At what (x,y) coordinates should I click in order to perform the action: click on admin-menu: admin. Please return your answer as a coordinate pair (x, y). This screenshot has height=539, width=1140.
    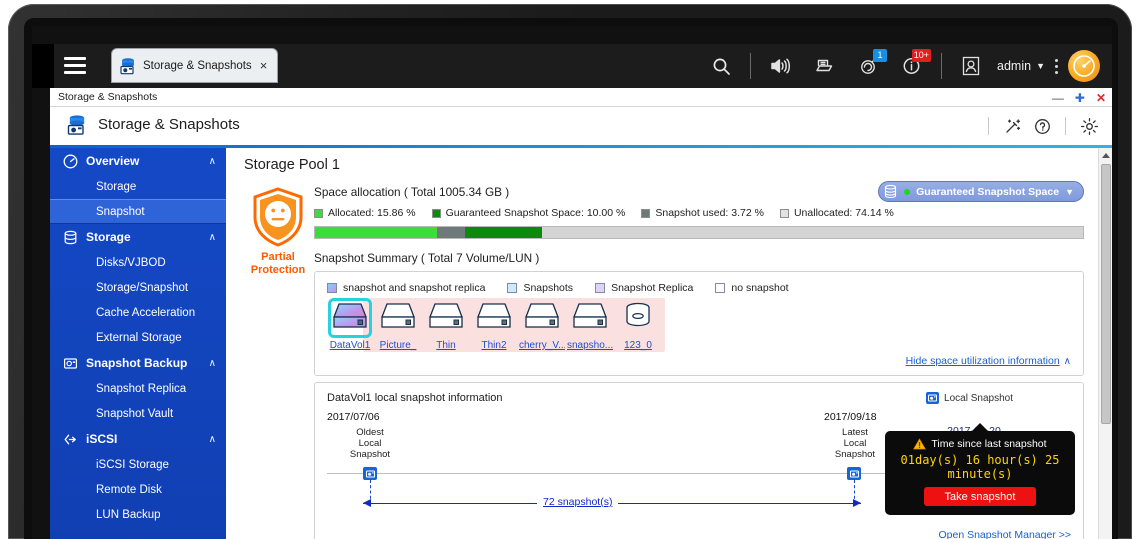
    Looking at the image, I should click on (1014, 66).